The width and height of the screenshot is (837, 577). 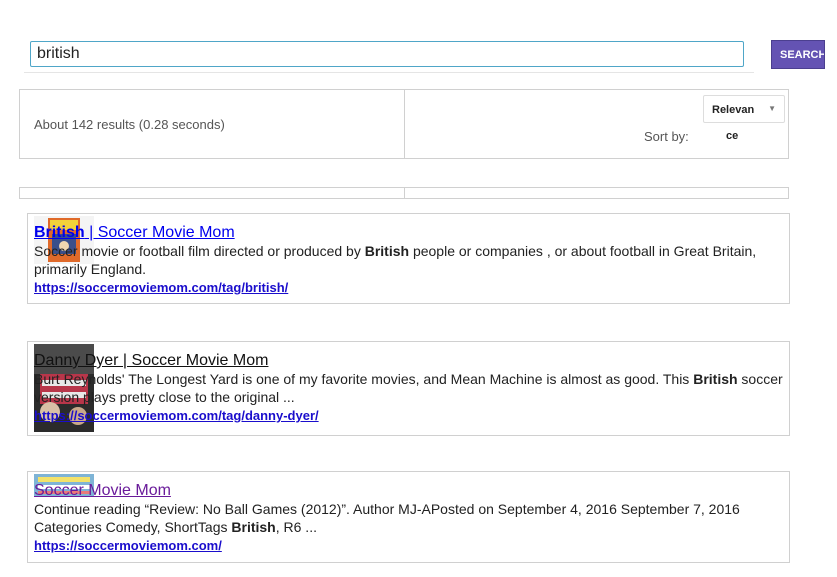 What do you see at coordinates (161, 287) in the screenshot?
I see `result-url-link: https://soccermoviemom.com/tag/british/` at bounding box center [161, 287].